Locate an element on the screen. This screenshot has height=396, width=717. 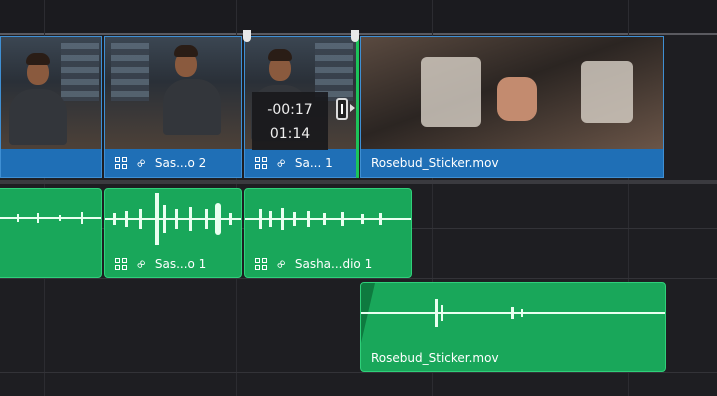
edit-point is located at coordinates (357, 107).